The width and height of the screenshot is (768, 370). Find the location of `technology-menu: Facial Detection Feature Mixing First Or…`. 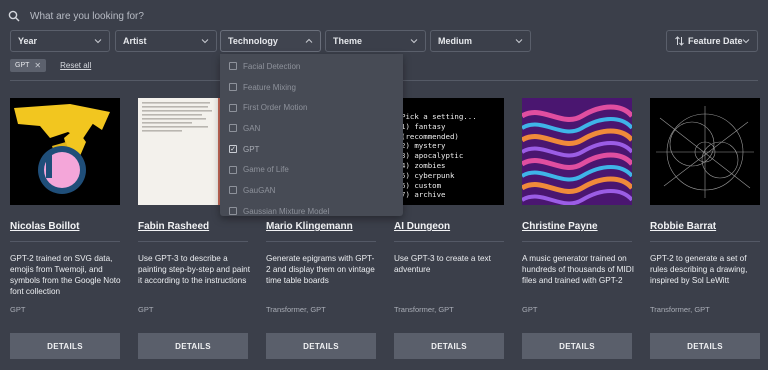

technology-menu: Facial Detection Feature Mixing First Or… is located at coordinates (311, 135).